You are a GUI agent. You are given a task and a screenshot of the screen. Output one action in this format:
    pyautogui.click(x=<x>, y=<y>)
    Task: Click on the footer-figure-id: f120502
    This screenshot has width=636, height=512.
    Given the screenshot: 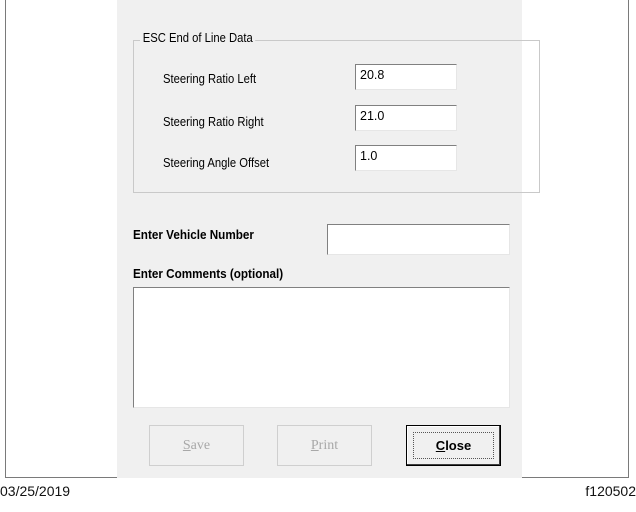 What is the action you would take?
    pyautogui.click(x=610, y=491)
    